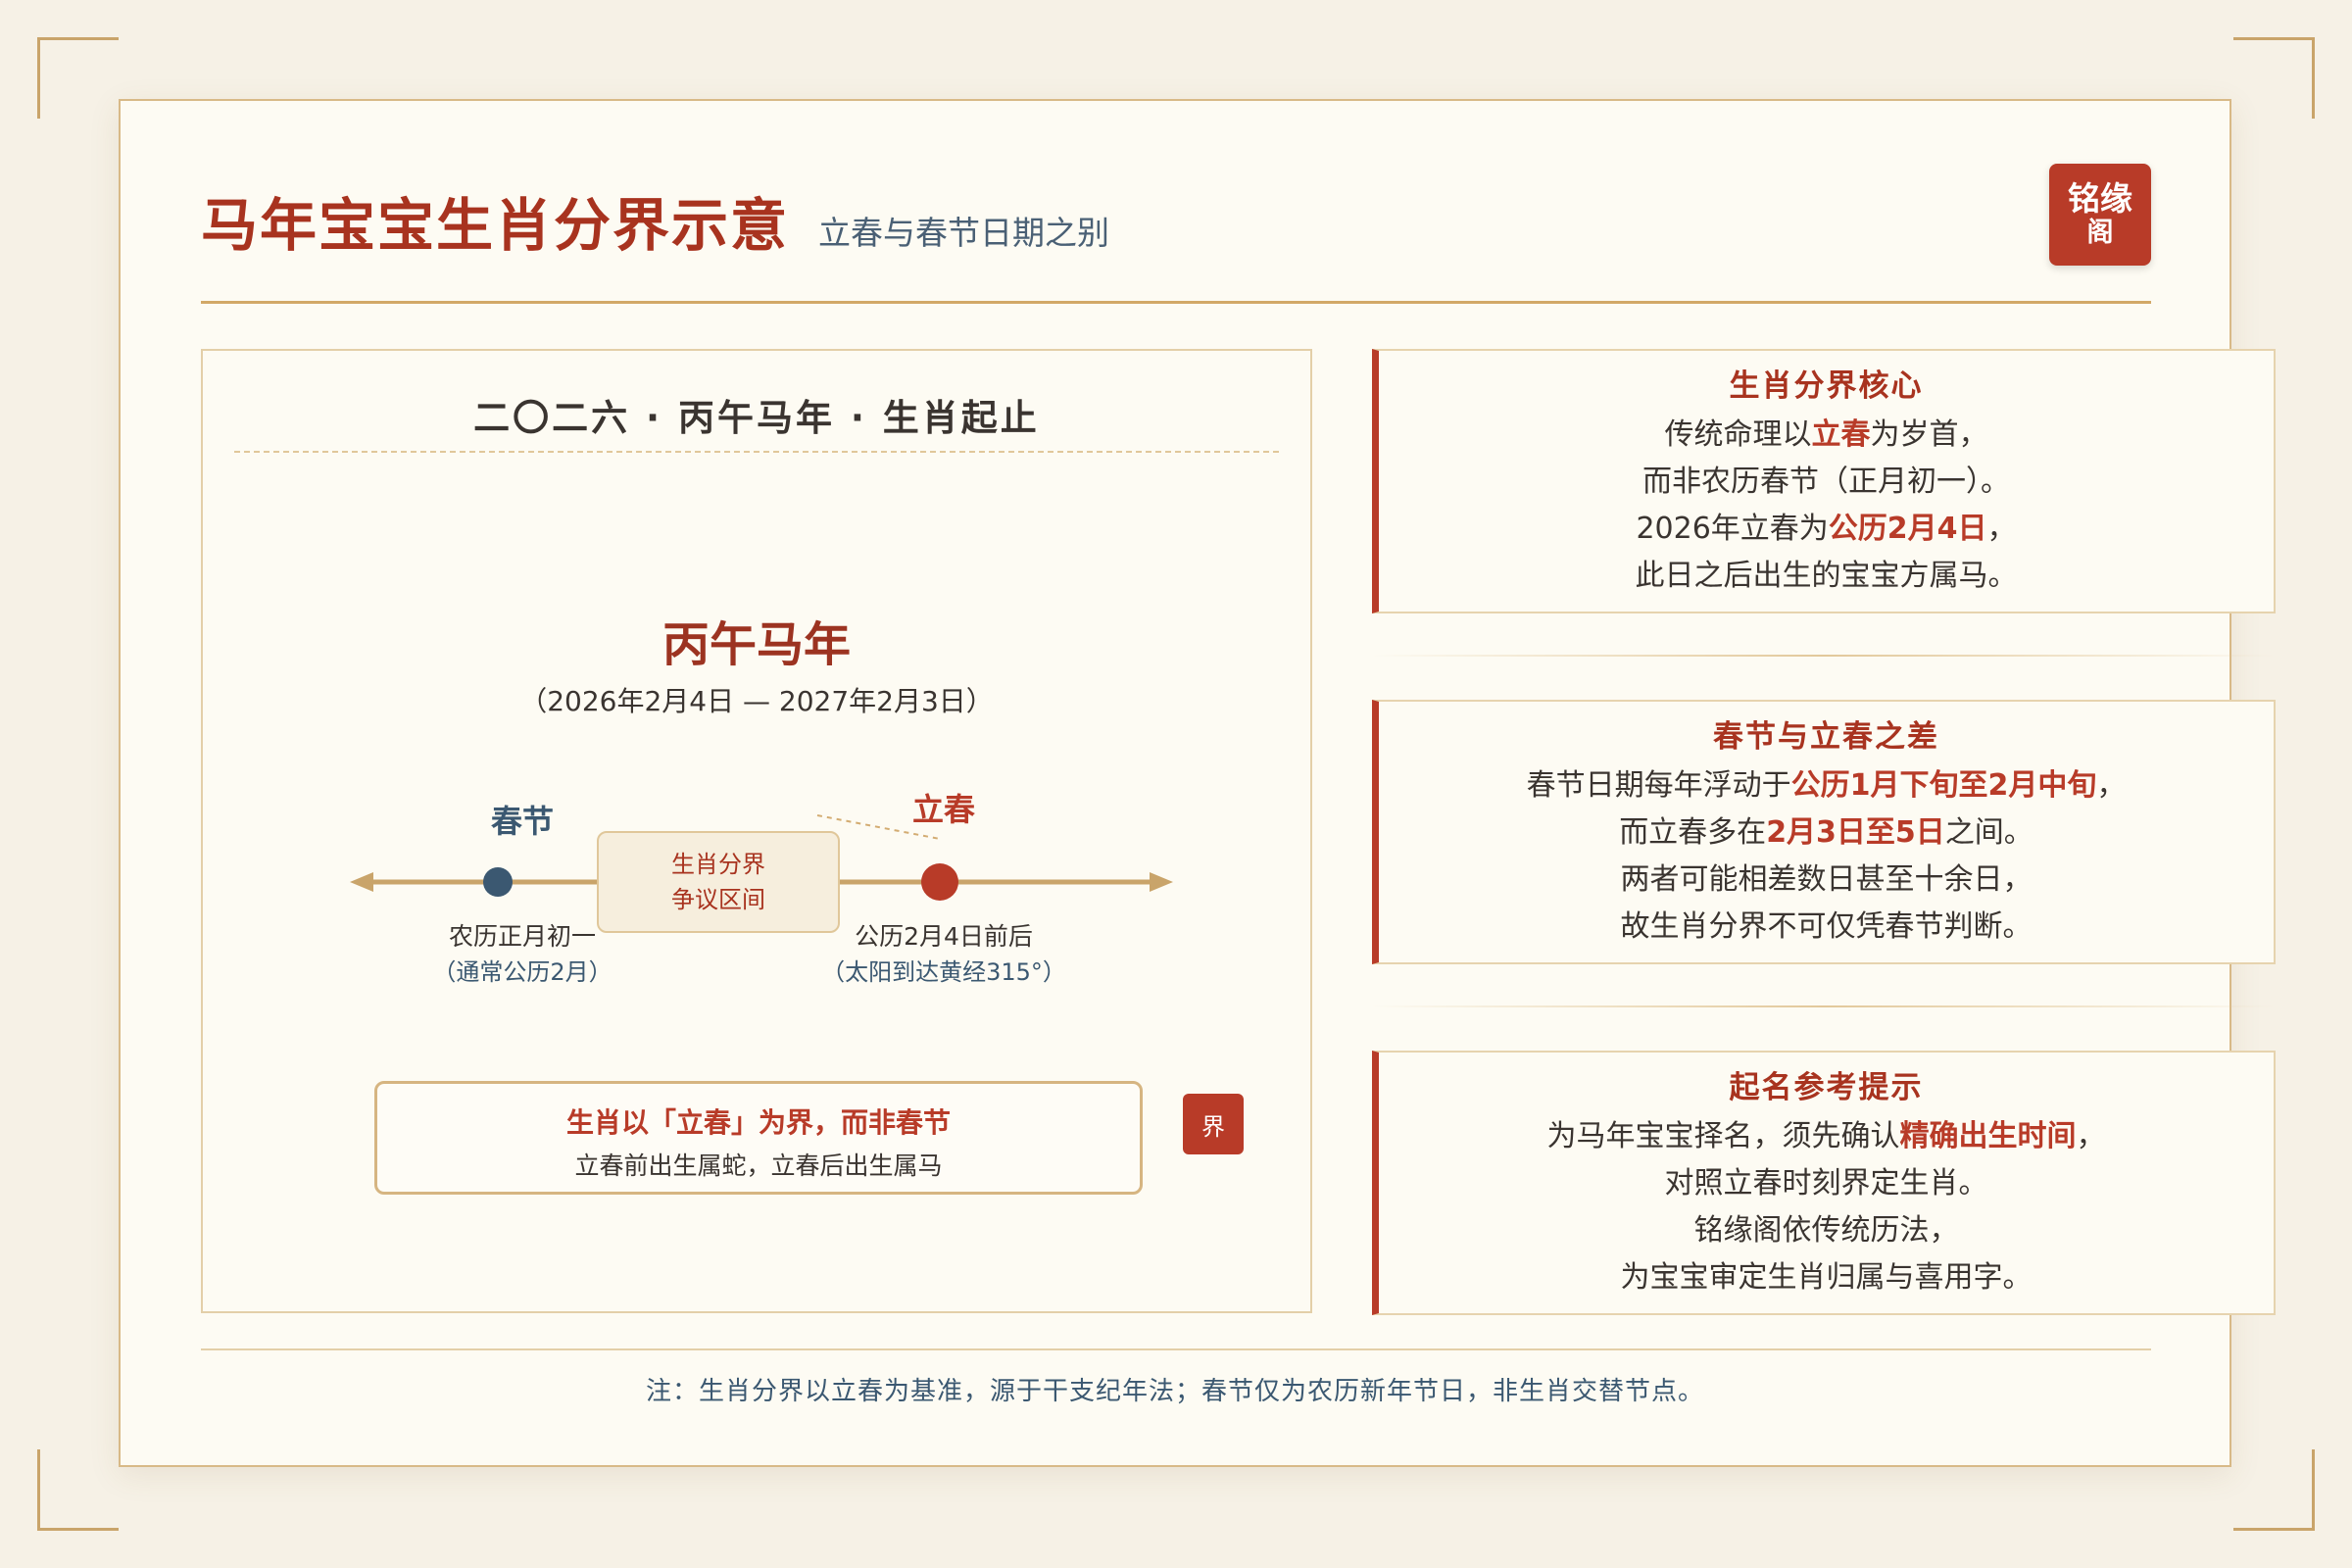  I want to click on info-line: 传统命理以立春为岁首，, so click(1826, 435).